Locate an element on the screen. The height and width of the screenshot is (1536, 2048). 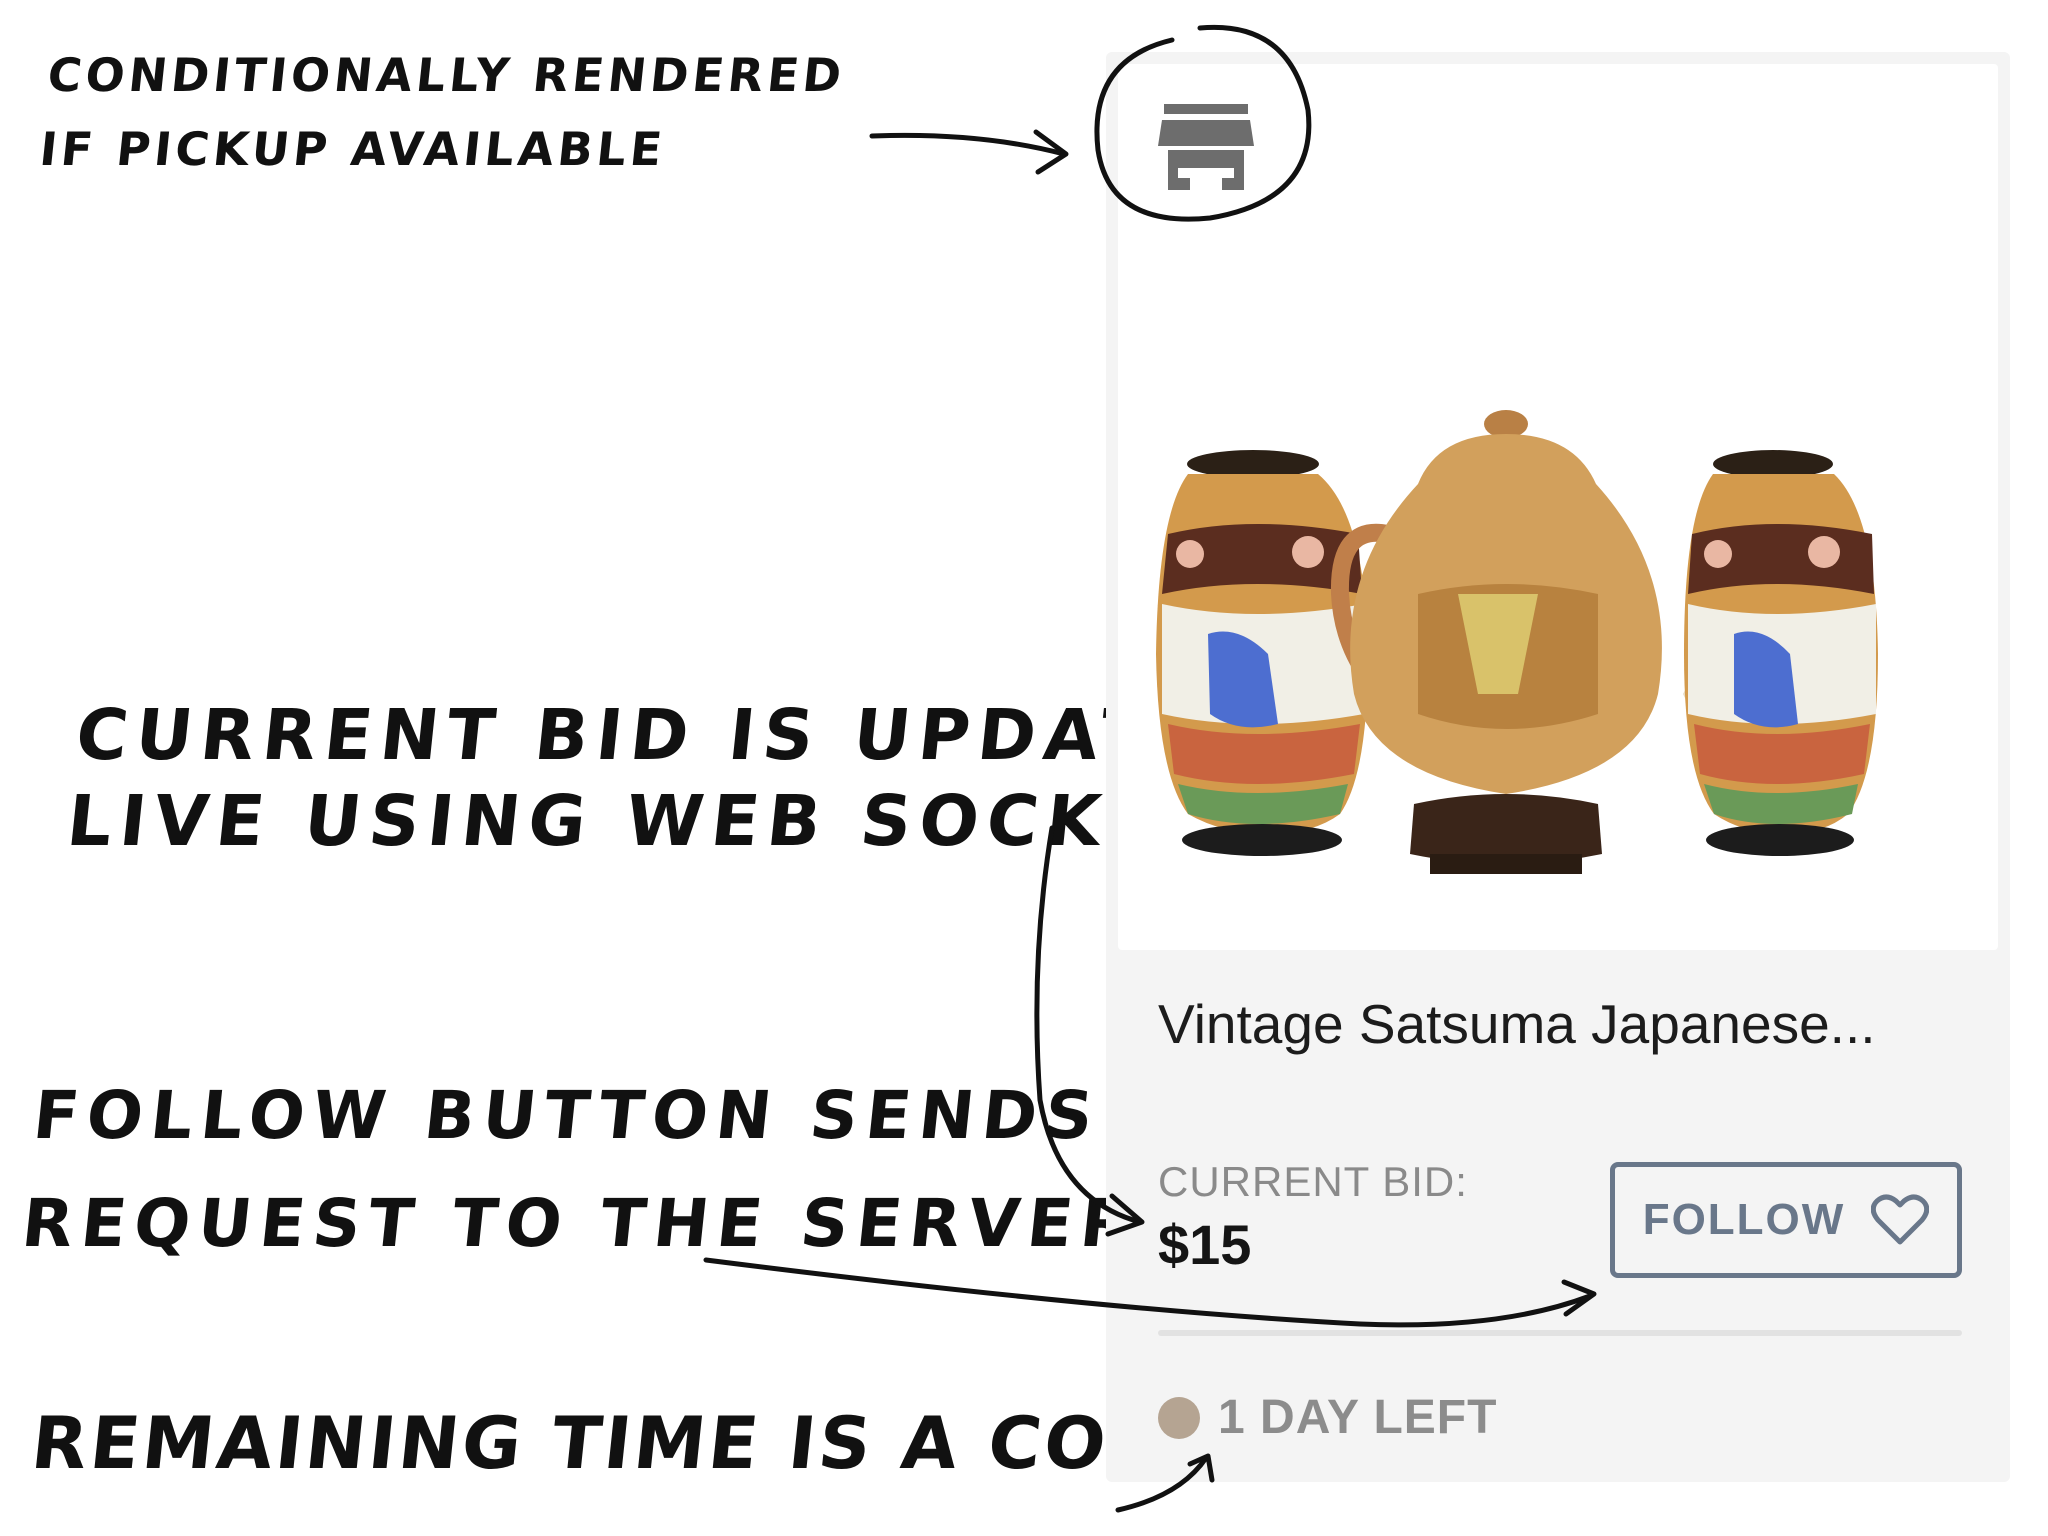
pickup-arrow is located at coordinates (968, 144).